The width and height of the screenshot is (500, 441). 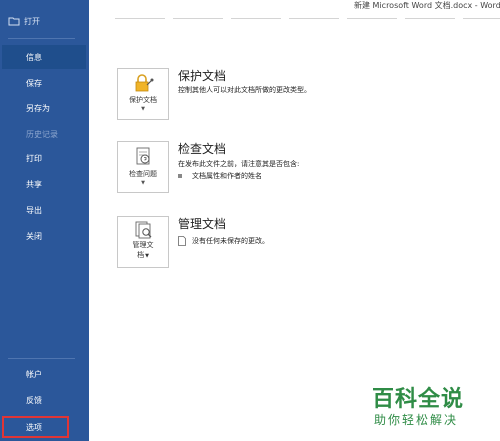 What do you see at coordinates (34, 400) in the screenshot?
I see `sidebar-item-label: 反馈` at bounding box center [34, 400].